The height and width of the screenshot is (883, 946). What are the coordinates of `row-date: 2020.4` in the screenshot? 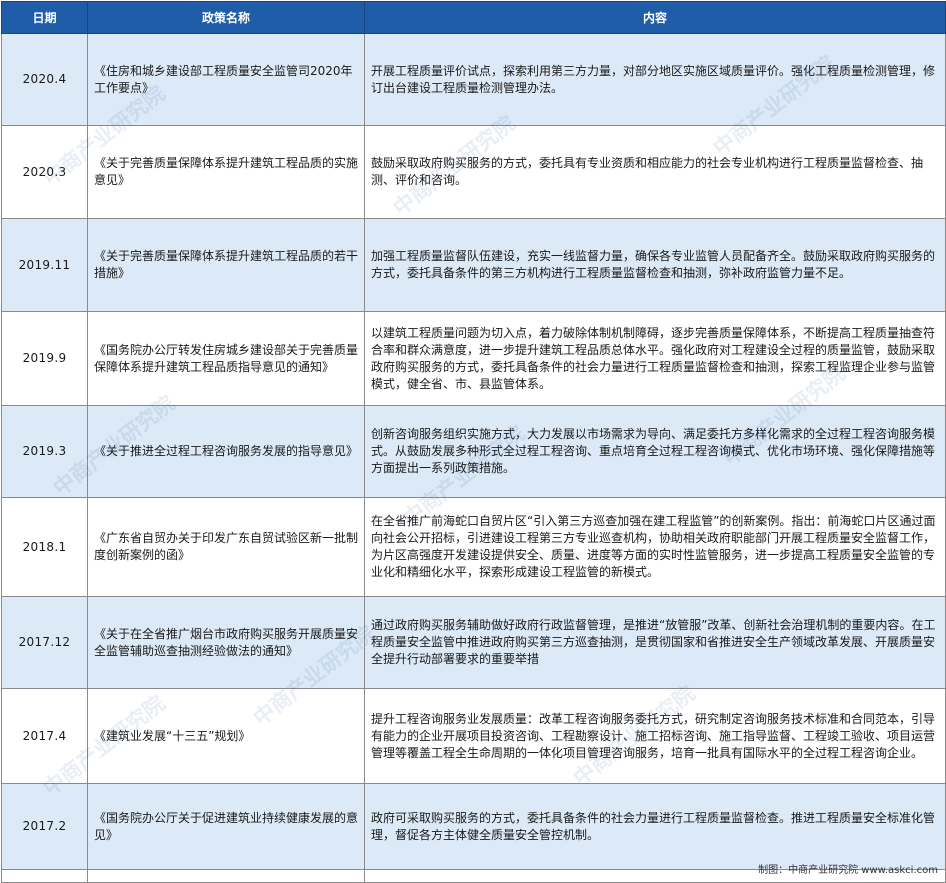 It's located at (44, 79).